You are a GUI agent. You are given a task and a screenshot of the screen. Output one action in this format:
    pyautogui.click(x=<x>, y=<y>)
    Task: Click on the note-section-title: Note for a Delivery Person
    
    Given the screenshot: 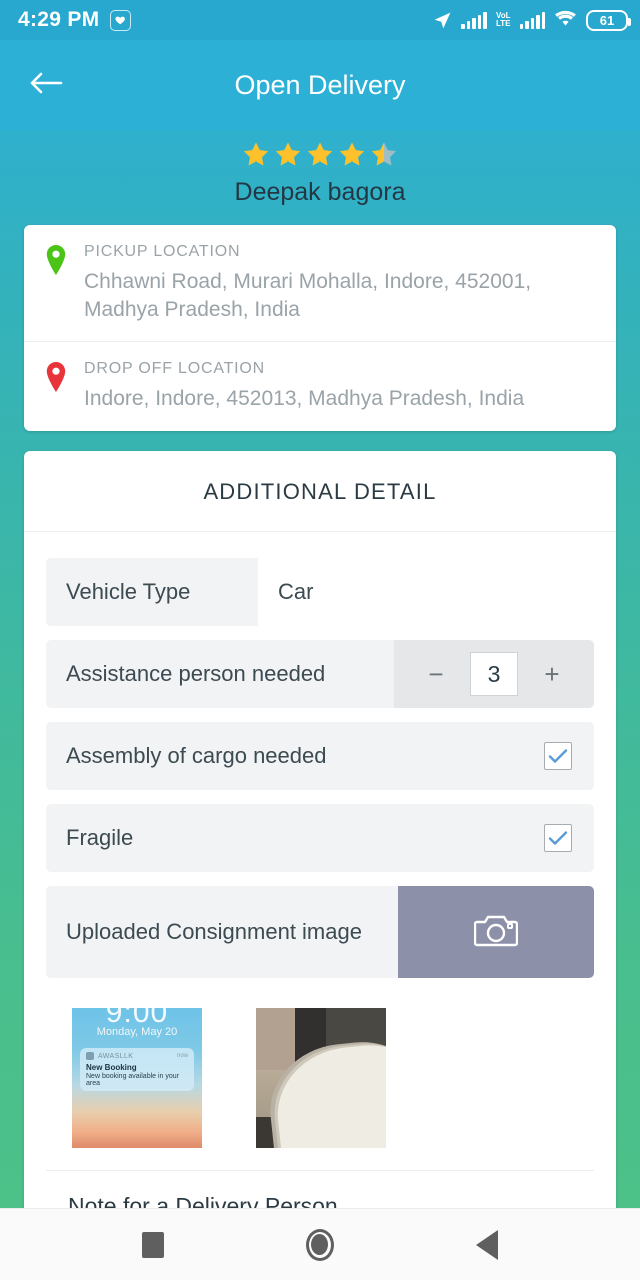 What is the action you would take?
    pyautogui.click(x=203, y=1200)
    